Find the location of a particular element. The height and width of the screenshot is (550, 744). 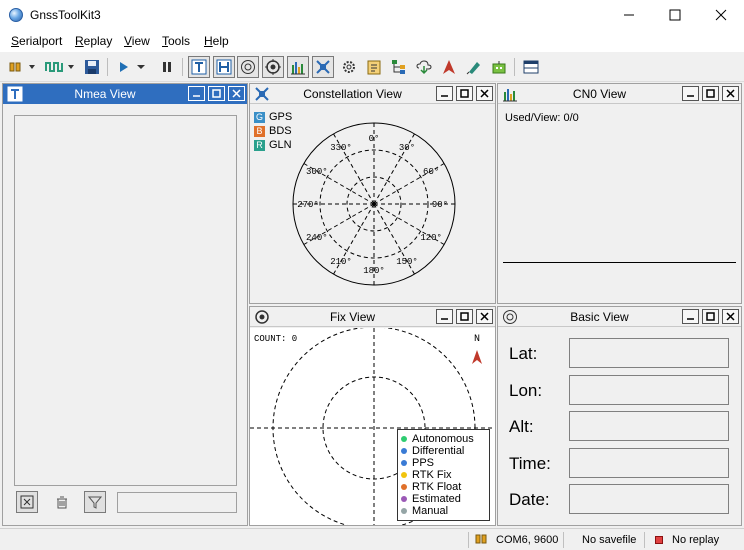

save-icon is located at coordinates (92, 67).